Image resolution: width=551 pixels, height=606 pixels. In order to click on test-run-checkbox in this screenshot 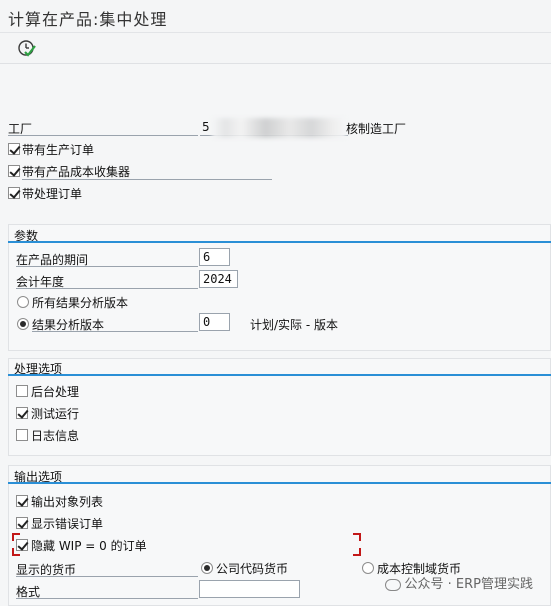, I will do `click(22, 413)`.